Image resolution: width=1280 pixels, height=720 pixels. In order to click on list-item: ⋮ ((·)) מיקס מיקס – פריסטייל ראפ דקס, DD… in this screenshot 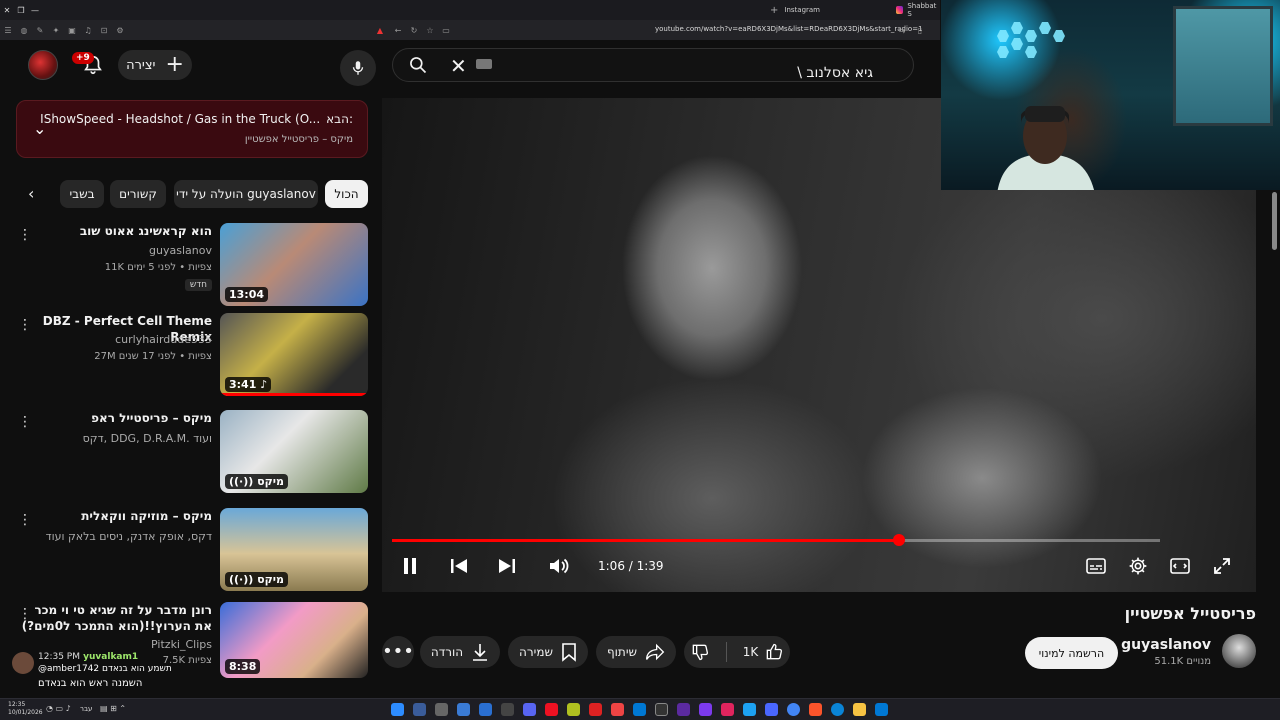, I will do `click(192, 452)`.